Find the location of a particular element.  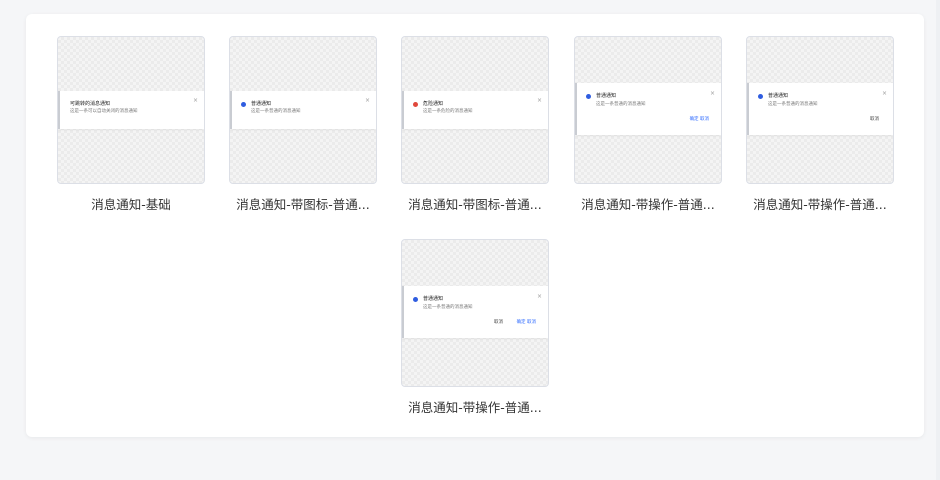

notification-preview: 普通通知 这是一条普通的消息通知 × 取消 is located at coordinates (820, 109).